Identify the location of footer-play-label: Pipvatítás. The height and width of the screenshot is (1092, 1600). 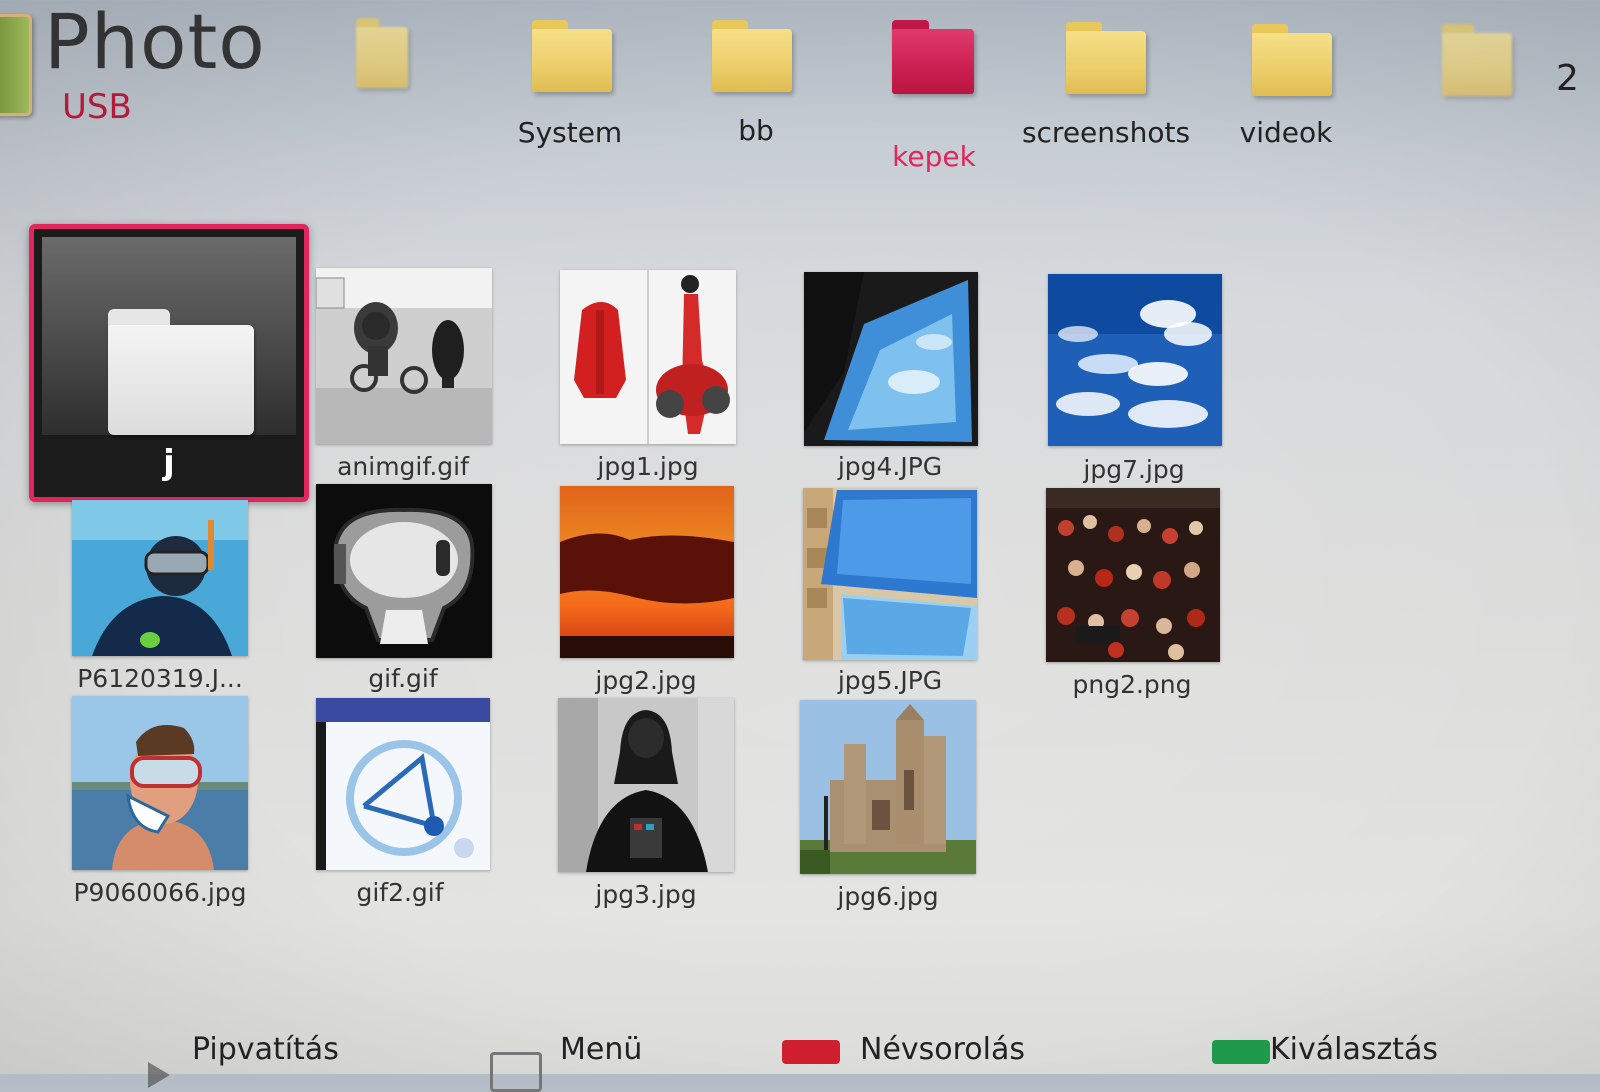
(265, 1049).